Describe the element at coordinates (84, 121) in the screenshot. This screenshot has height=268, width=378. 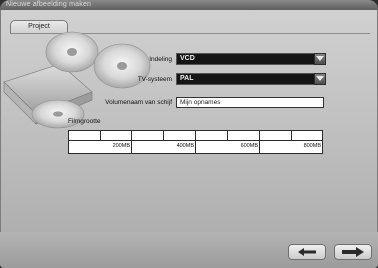
I see `filesize-label: Filmgrootte` at that location.